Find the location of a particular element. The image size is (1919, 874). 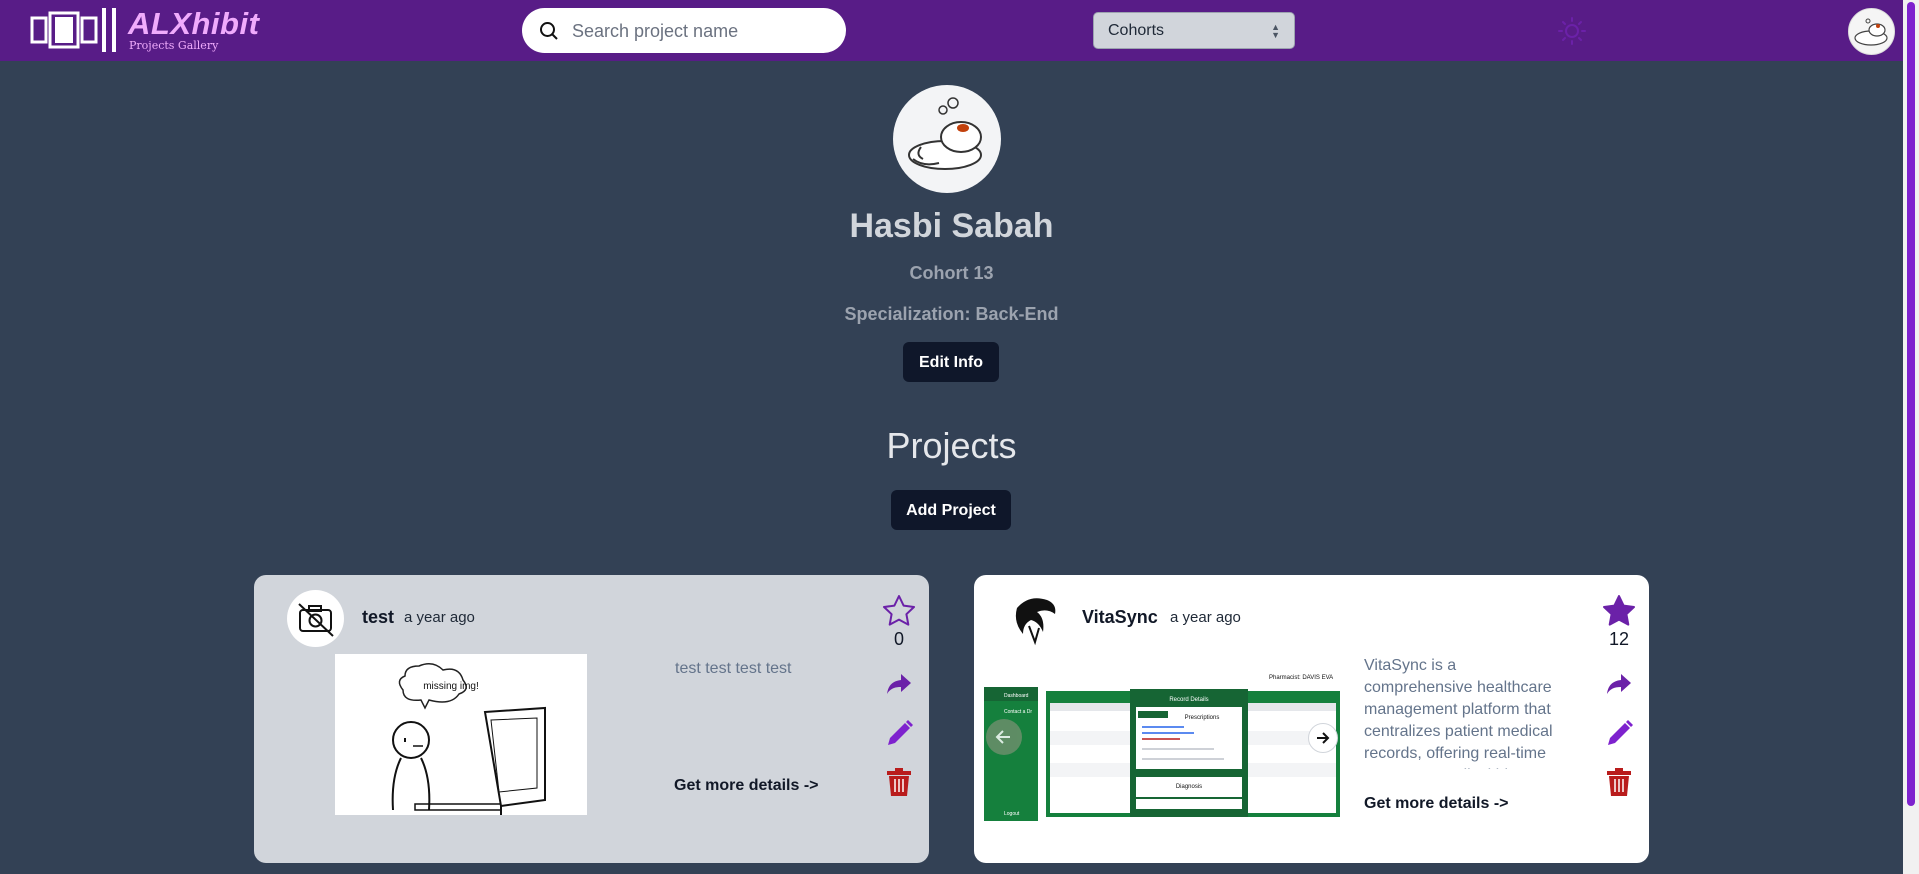

no-camera-icon is located at coordinates (316, 620).